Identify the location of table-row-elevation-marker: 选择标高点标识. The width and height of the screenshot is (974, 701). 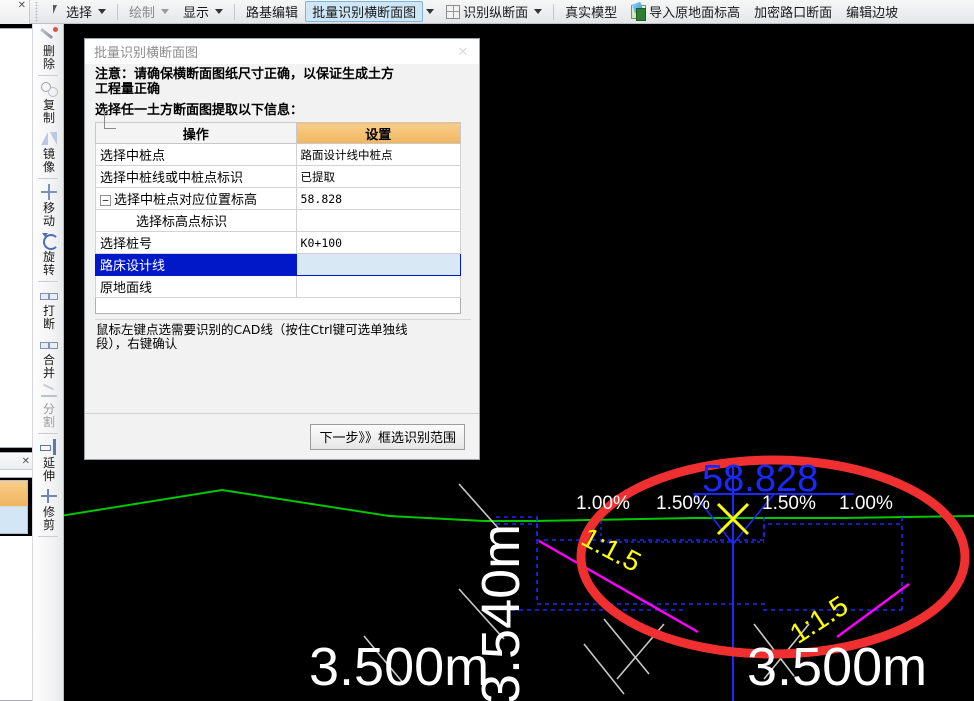
(278, 171).